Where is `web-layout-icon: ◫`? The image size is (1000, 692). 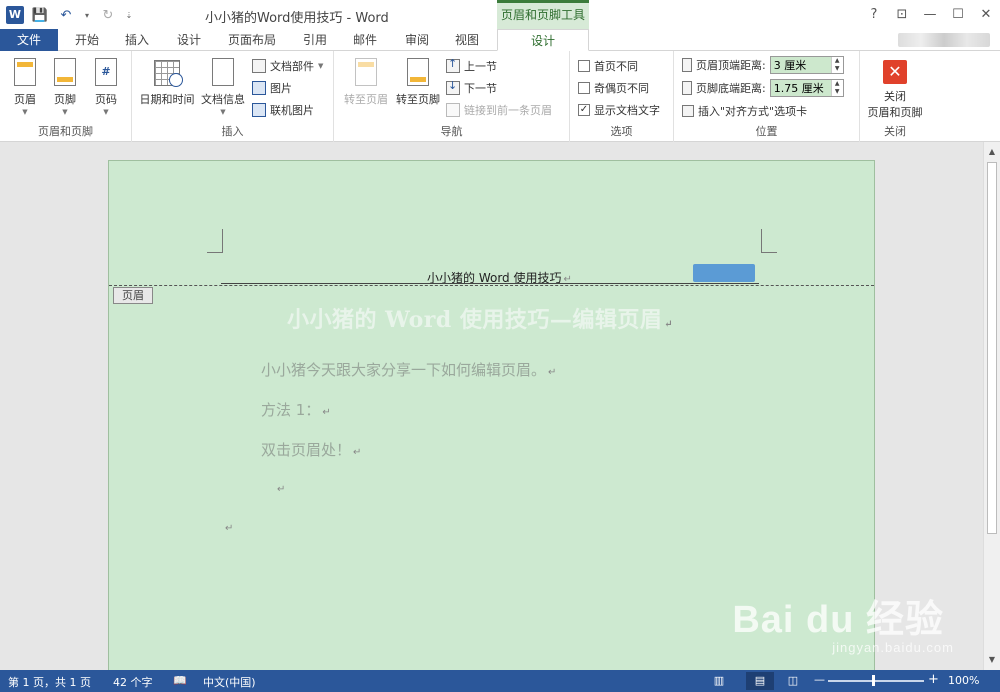
web-layout-icon: ◫ is located at coordinates (793, 681).